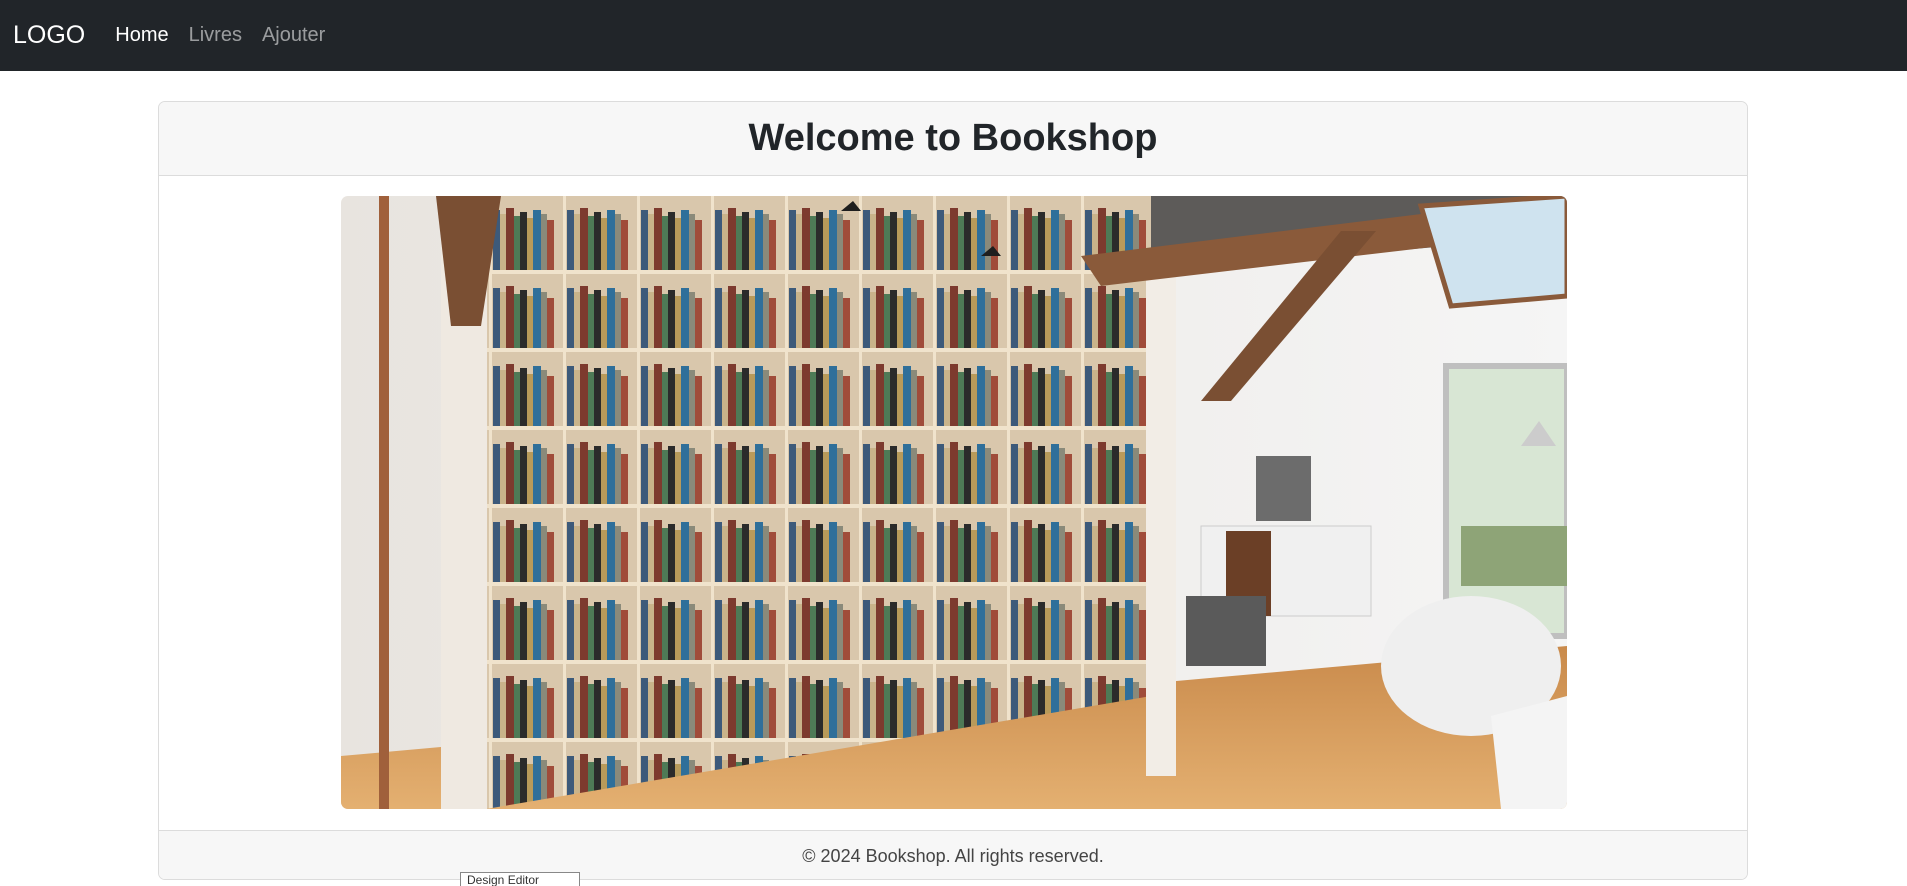 The image size is (1907, 886). Describe the element at coordinates (293, 35) in the screenshot. I see `nav-link-ajouter: Ajouter` at that location.